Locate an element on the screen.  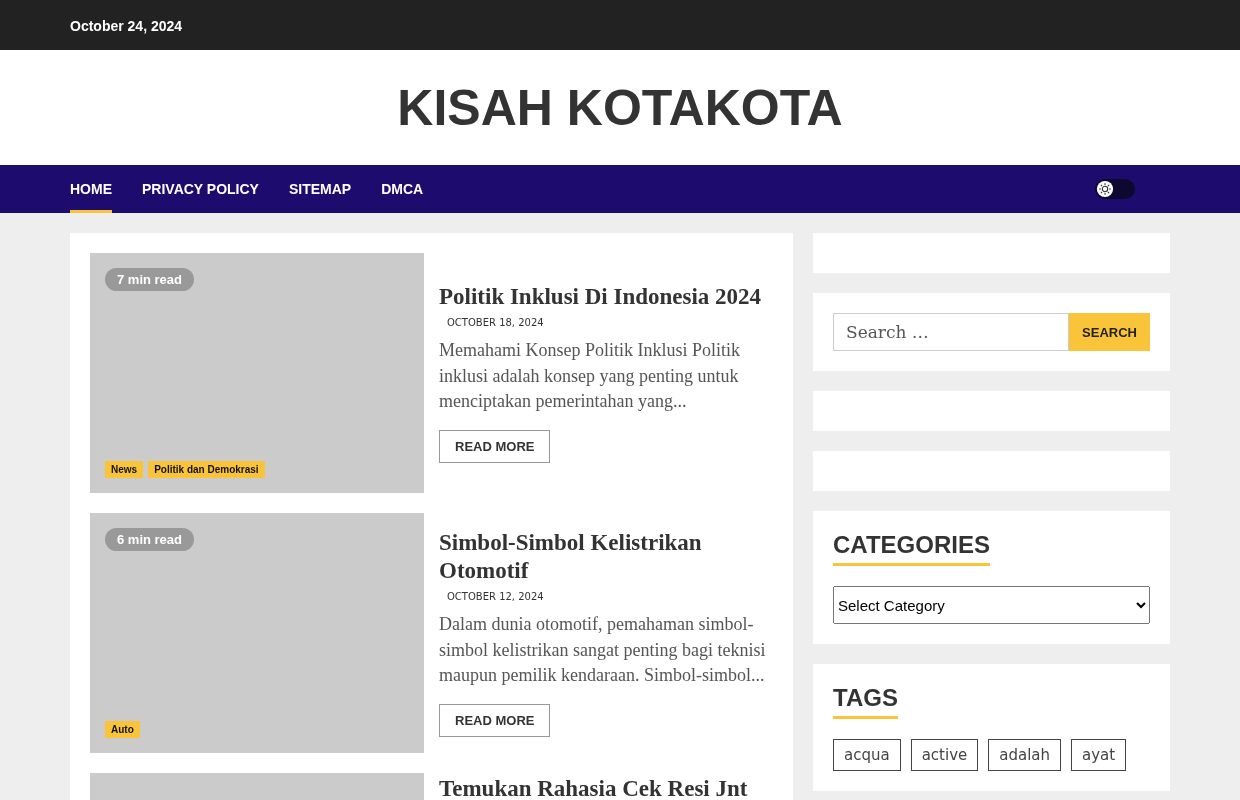
read-time-badge: 7 min read is located at coordinates (150, 279).